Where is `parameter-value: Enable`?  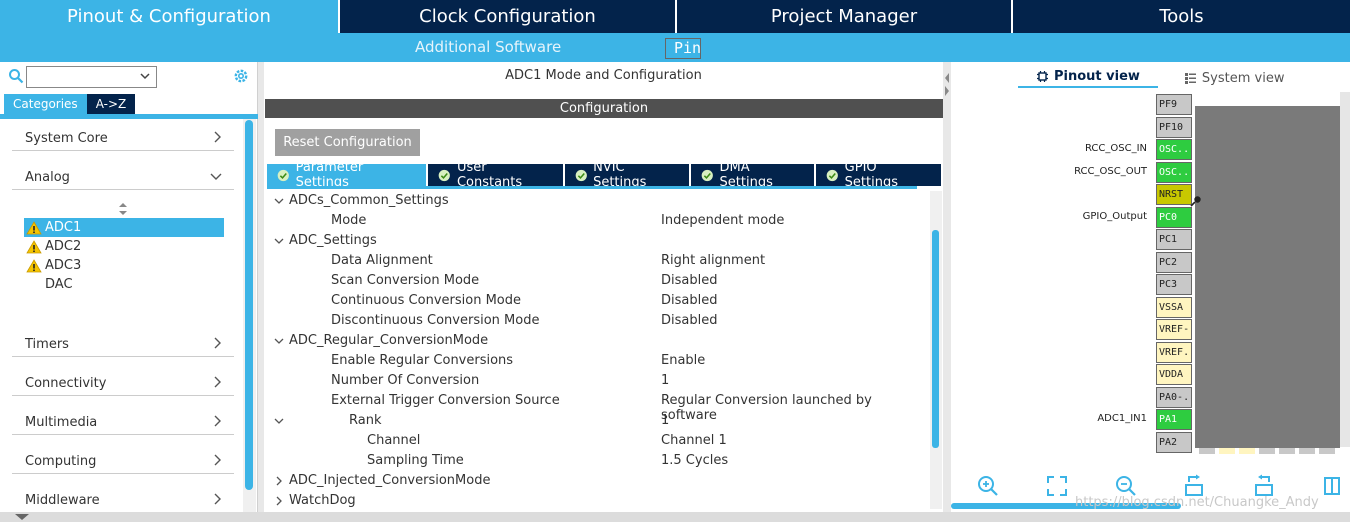 parameter-value: Enable is located at coordinates (683, 360).